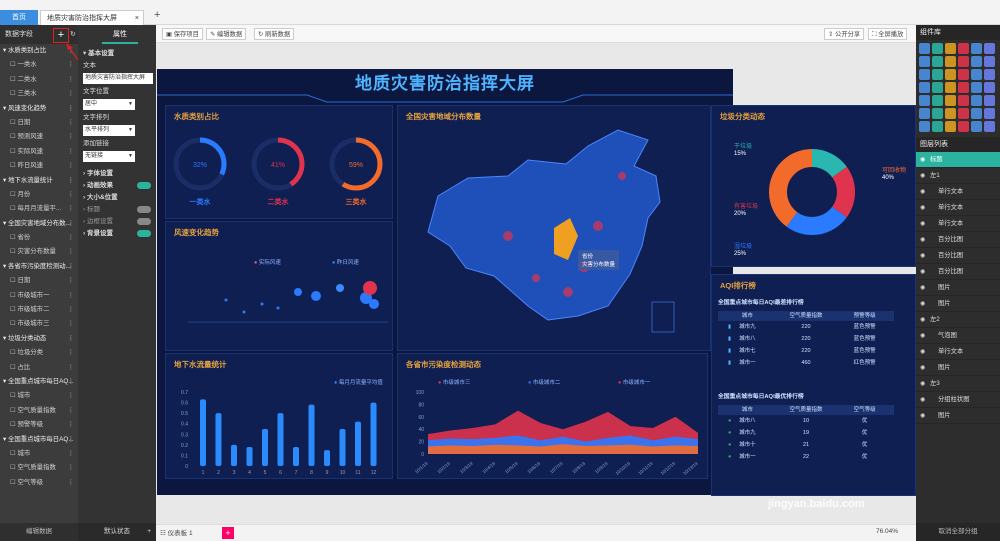 The image size is (1000, 541). I want to click on mark-settings: › 标题, so click(117, 210).